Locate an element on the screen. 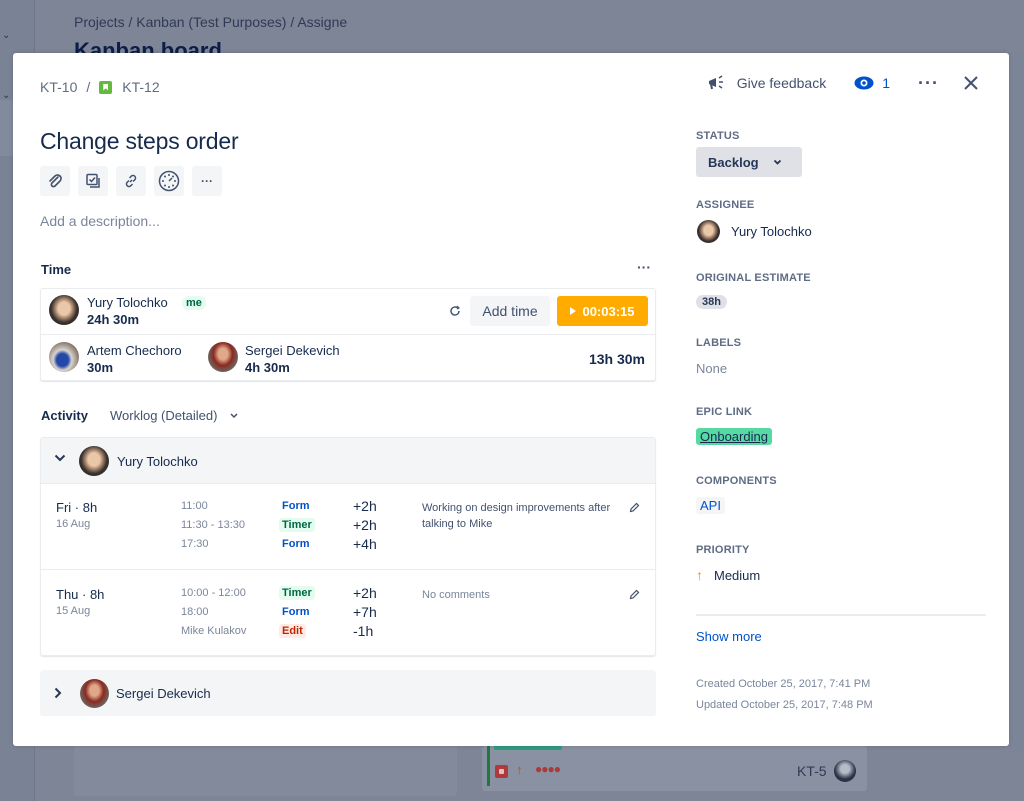 This screenshot has width=1024, height=801. updated-date: Updated October 25, 2017, 7:48 PM is located at coordinates (784, 705).